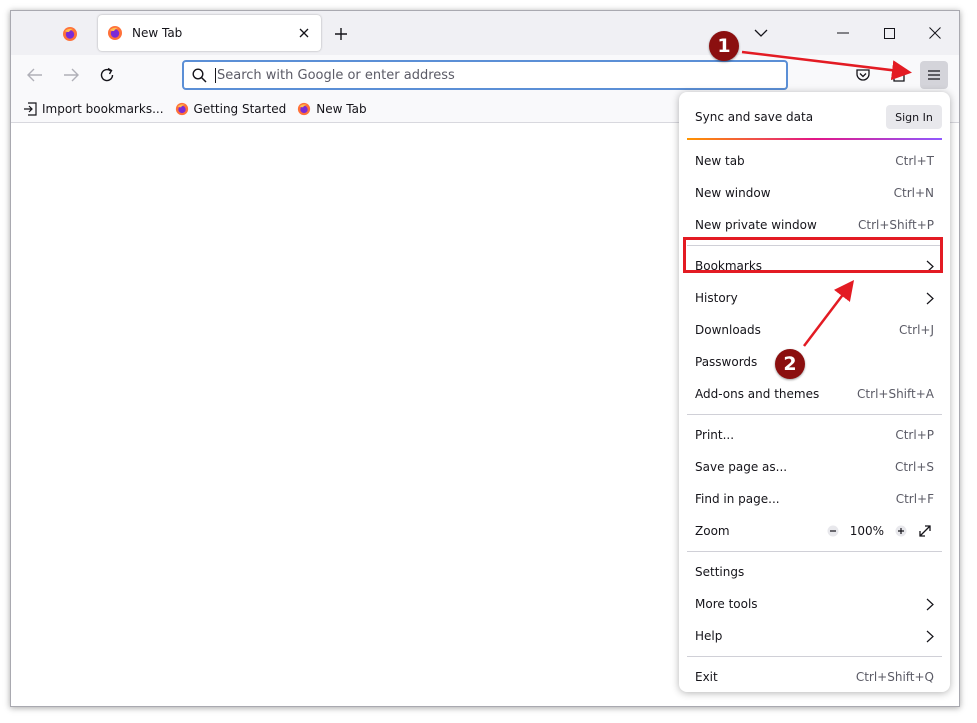 This screenshot has width=977, height=723. What do you see at coordinates (829, 313) in the screenshot?
I see `arrow-to-bookmarks` at bounding box center [829, 313].